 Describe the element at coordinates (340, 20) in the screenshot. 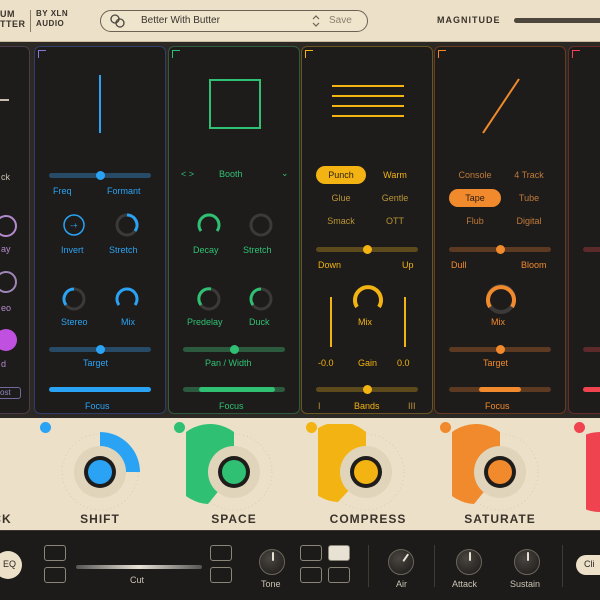

I see `save-button: Save` at that location.